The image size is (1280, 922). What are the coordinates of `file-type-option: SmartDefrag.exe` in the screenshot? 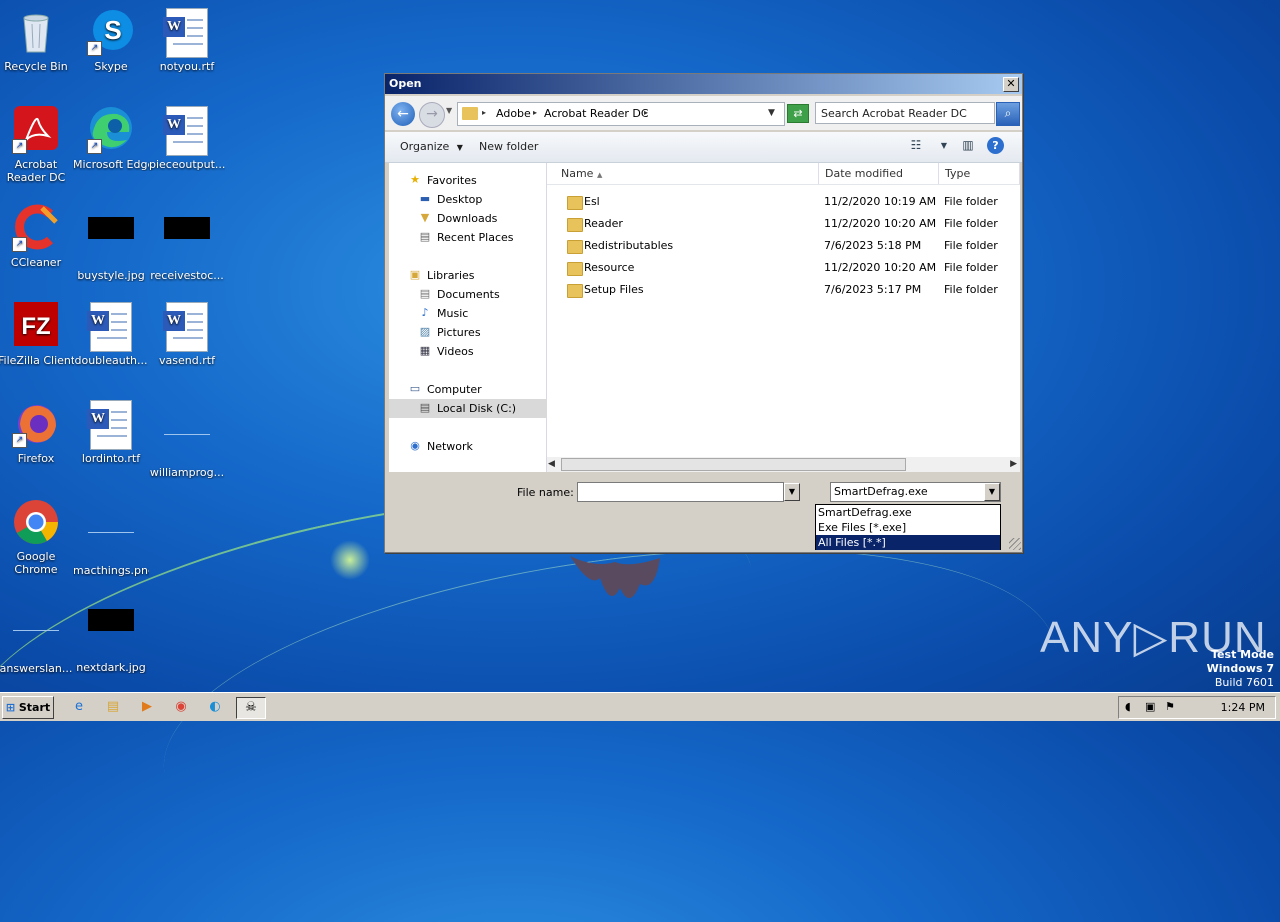 It's located at (908, 512).